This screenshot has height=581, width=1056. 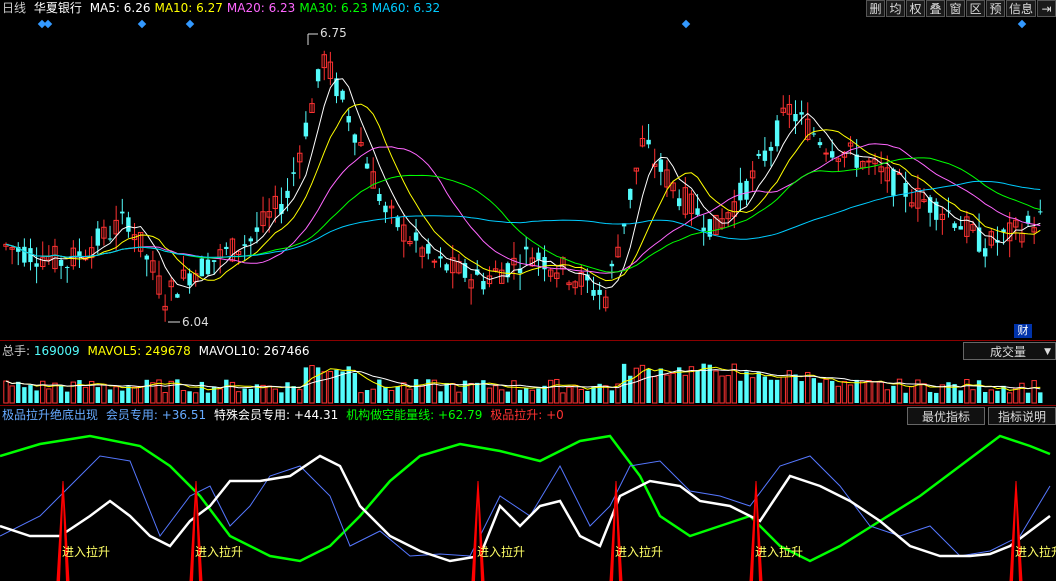 I want to click on ma-legend-item: MA60: 6.32, so click(x=406, y=8).